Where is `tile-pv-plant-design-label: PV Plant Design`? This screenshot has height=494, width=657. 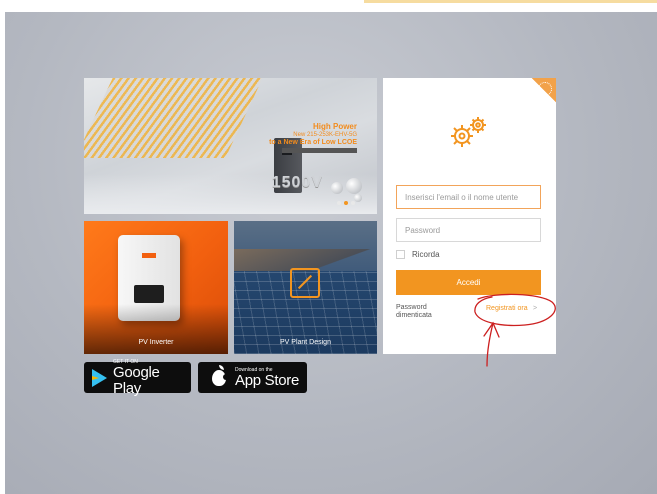 tile-pv-plant-design-label: PV Plant Design is located at coordinates (305, 342).